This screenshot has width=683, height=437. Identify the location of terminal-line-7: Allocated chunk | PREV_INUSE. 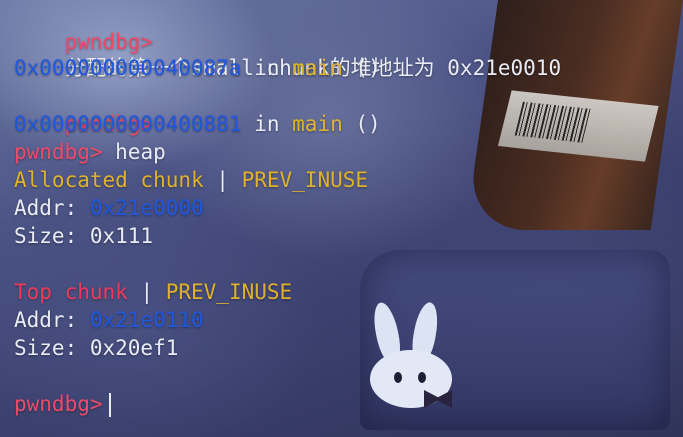
(191, 180).